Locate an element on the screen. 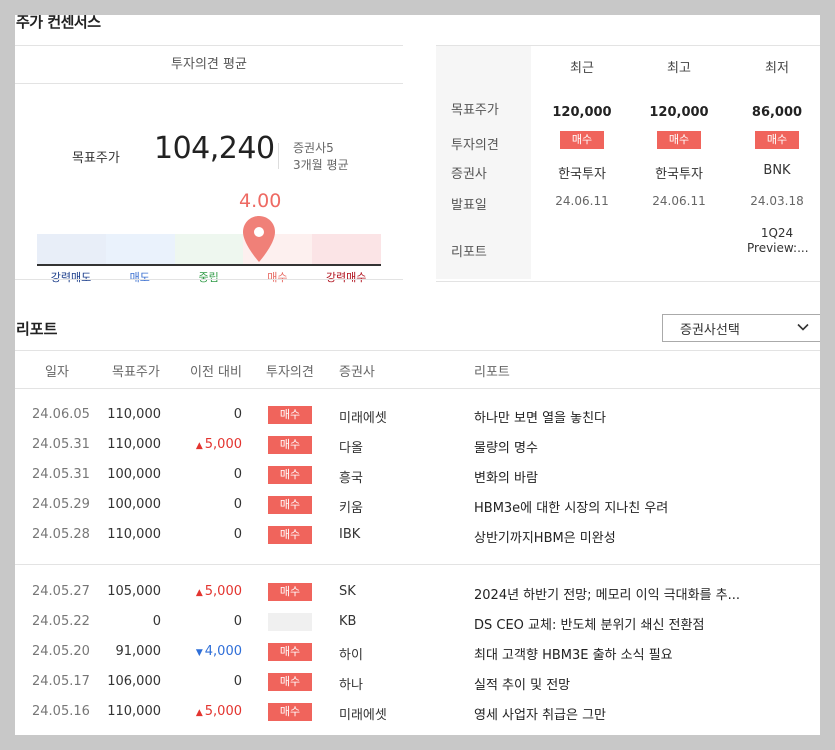 This screenshot has height=750, width=835. broker-count: 증권사5 is located at coordinates (313, 148).